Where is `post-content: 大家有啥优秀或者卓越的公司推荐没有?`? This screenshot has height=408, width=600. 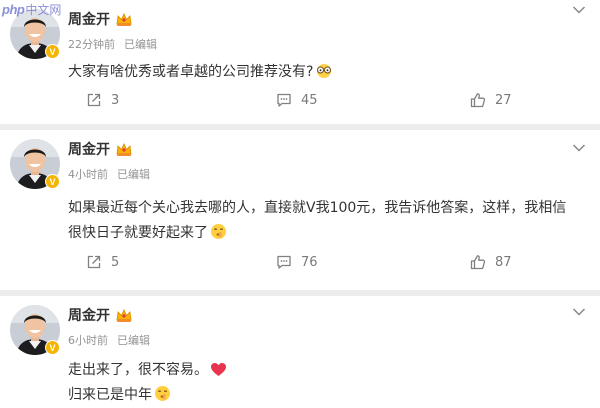
post-content: 大家有啥优秀或者卓越的公司推荐没有? is located at coordinates (328, 72).